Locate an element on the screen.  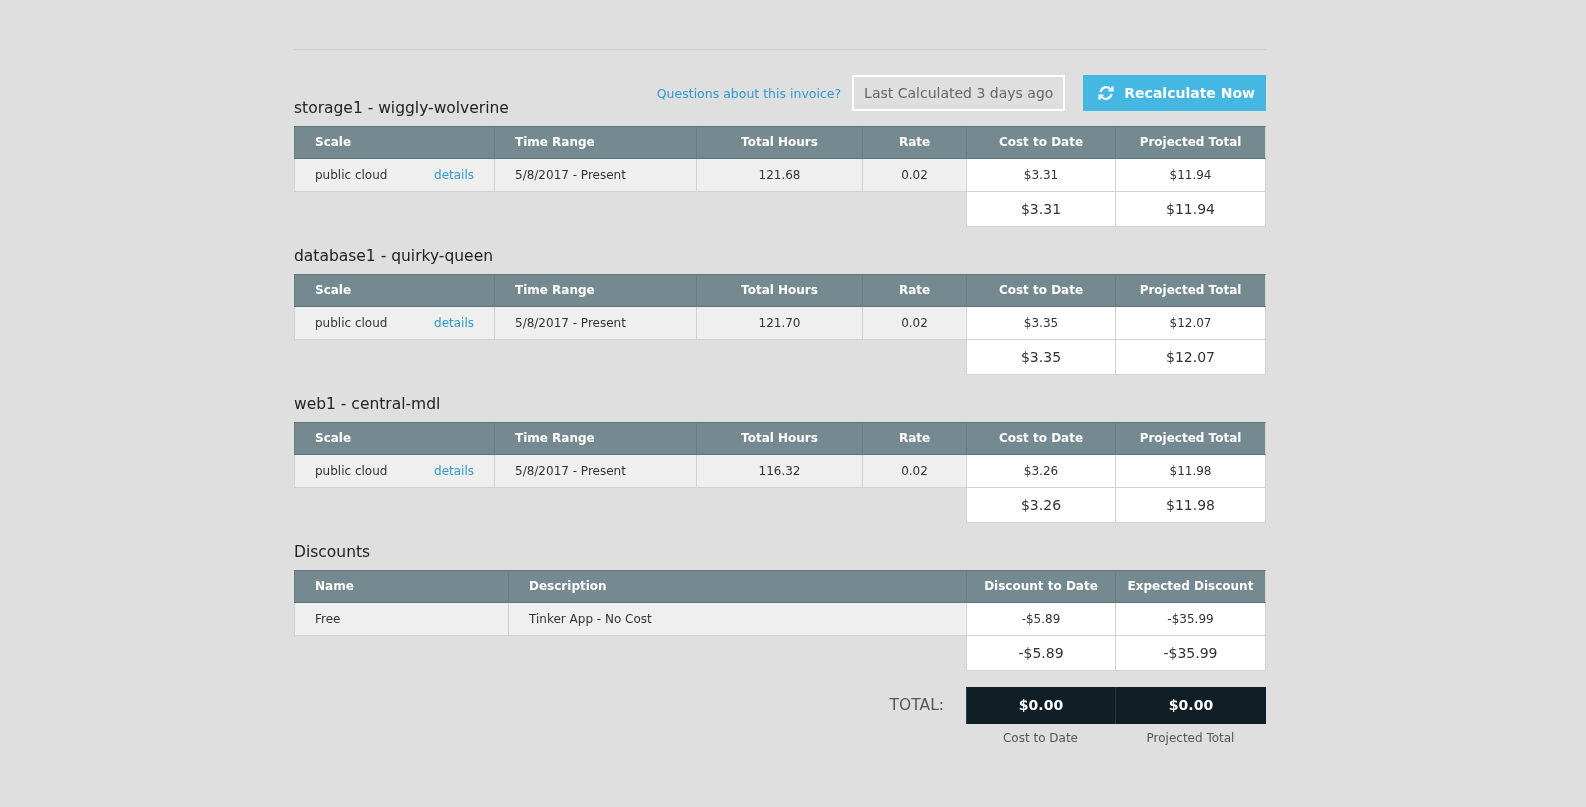
column-header: Description is located at coordinates (737, 586).